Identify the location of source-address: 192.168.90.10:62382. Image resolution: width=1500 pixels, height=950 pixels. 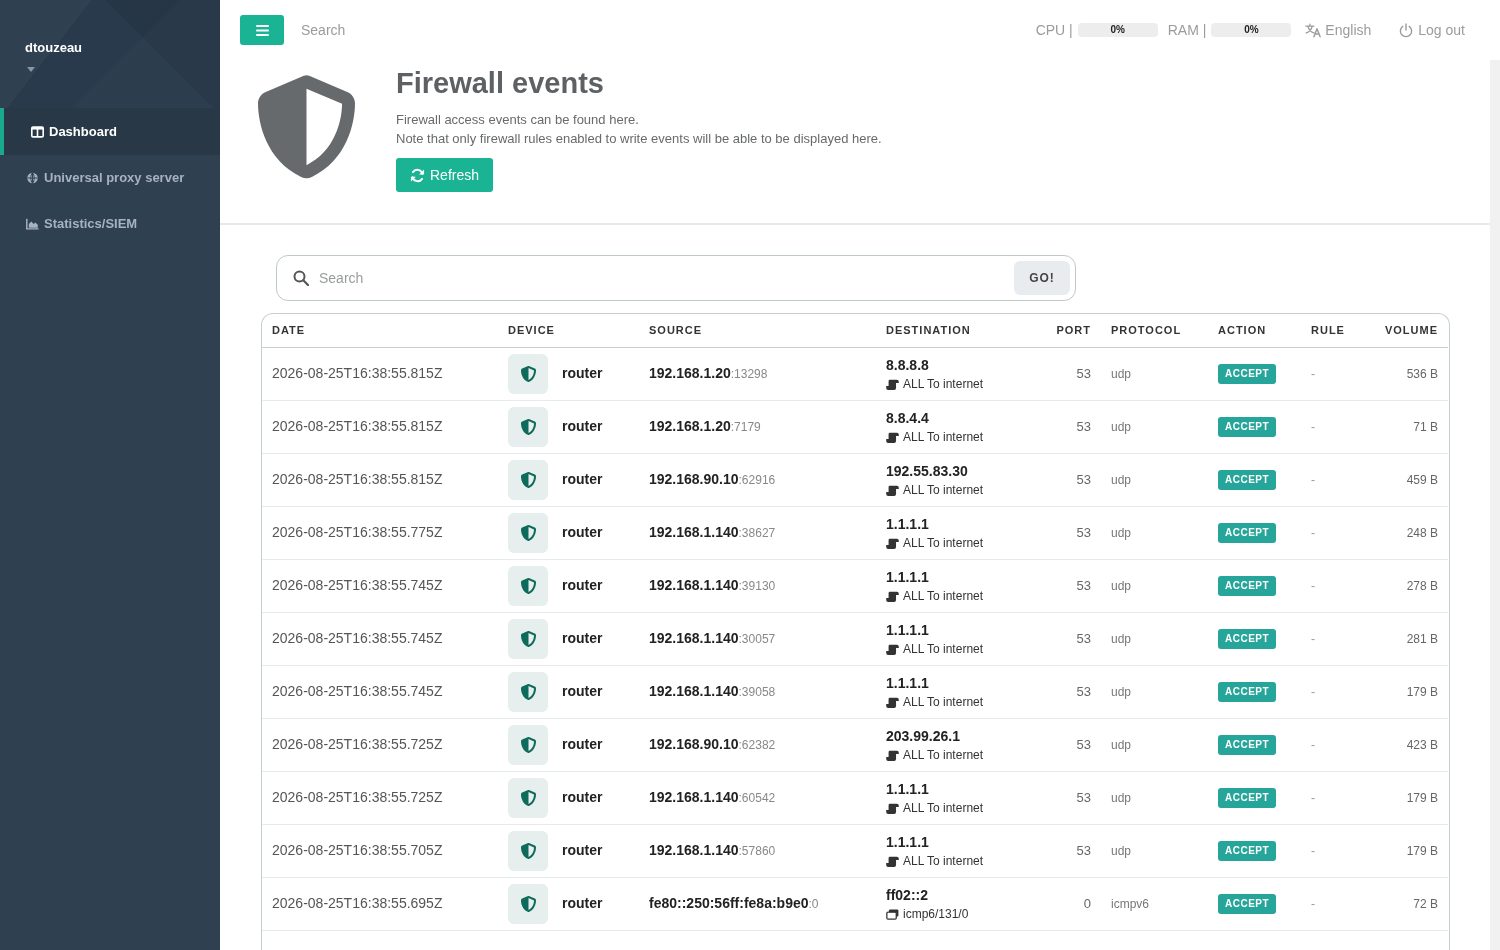
(712, 745).